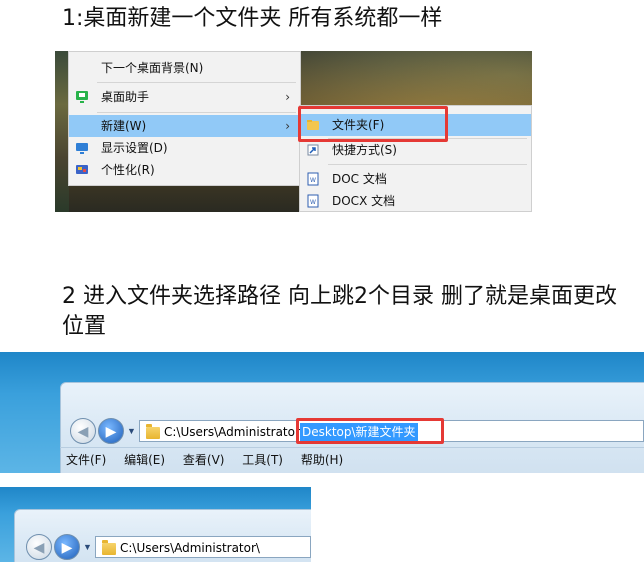  What do you see at coordinates (415, 150) in the screenshot?
I see `submenu-item-shortcut: 快捷方式(S)` at bounding box center [415, 150].